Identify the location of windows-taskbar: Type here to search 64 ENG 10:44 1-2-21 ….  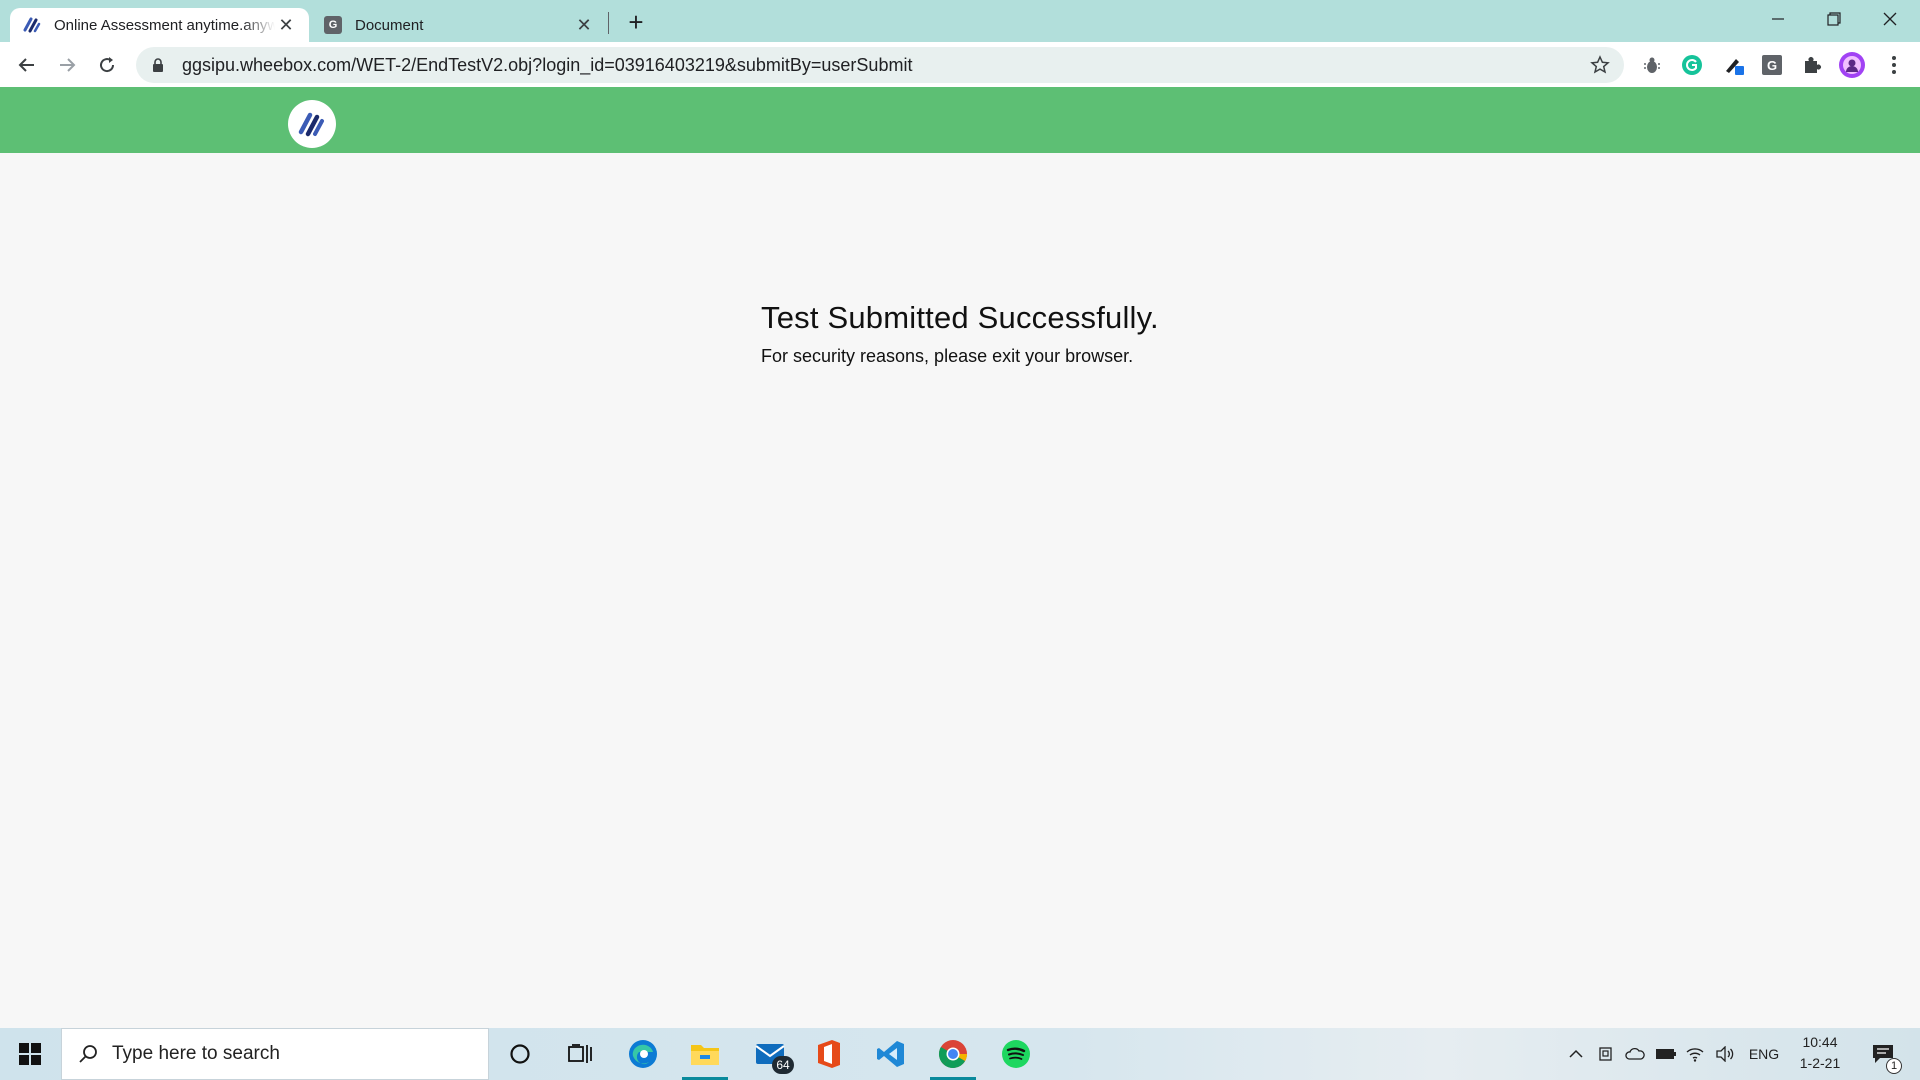
(960, 1054).